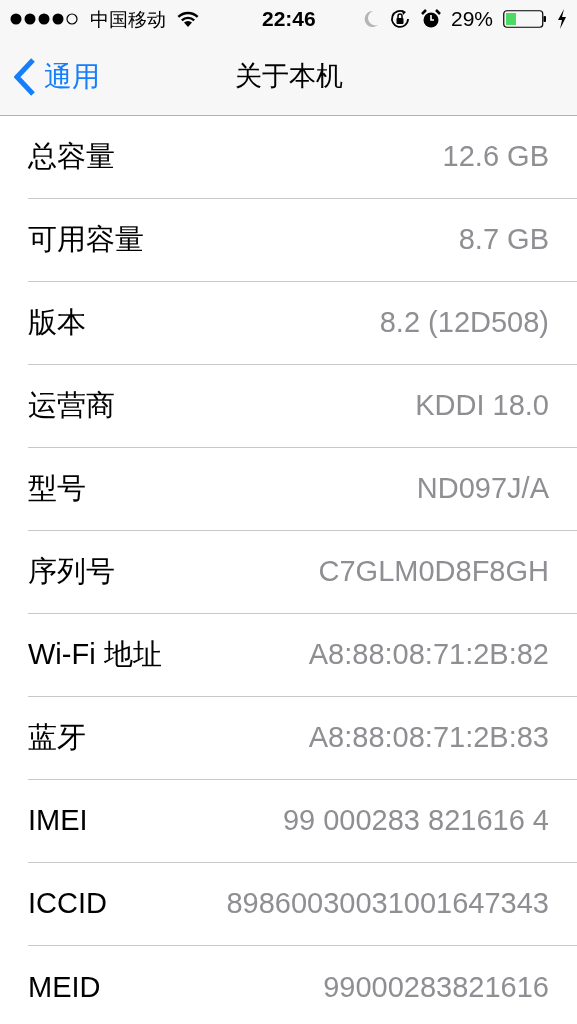  What do you see at coordinates (57, 76) in the screenshot?
I see `back-button: 通用` at bounding box center [57, 76].